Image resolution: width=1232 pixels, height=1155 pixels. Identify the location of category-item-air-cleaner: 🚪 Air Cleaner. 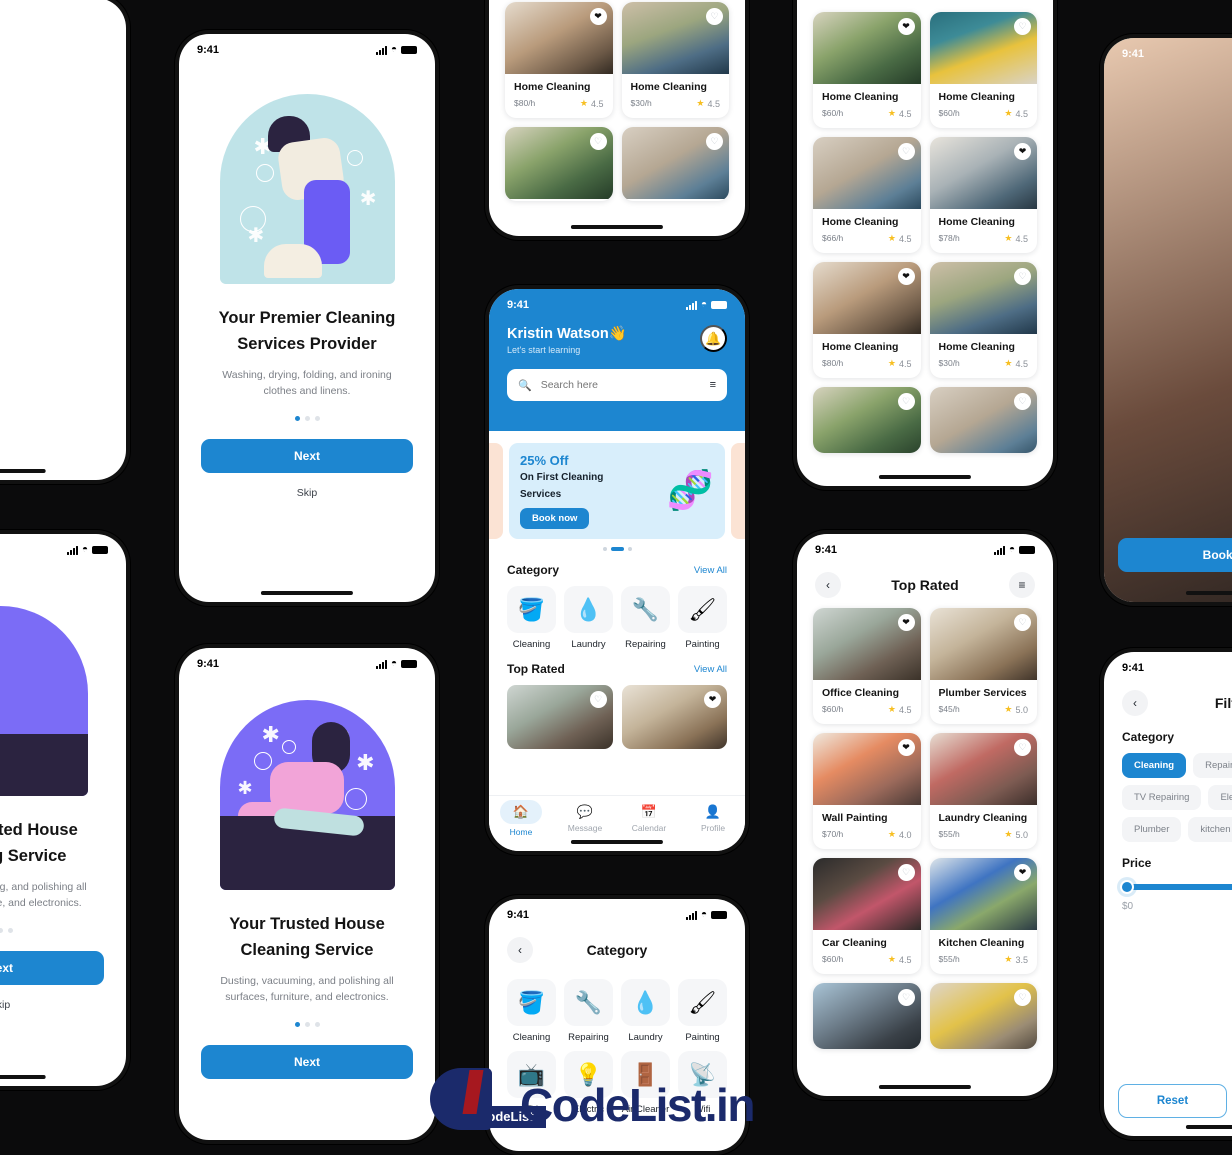
(645, 1083).